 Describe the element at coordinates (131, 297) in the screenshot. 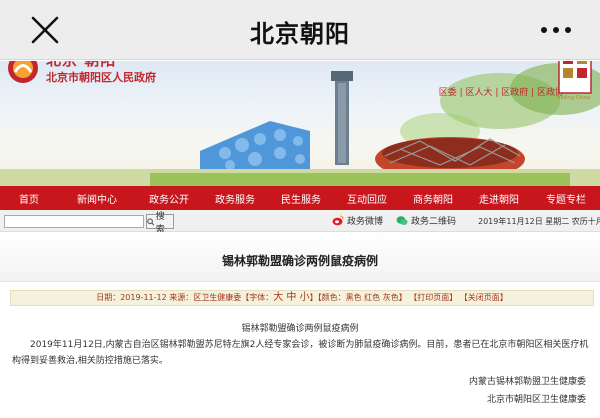

I see `article-date: 日期：2019-11-12` at that location.